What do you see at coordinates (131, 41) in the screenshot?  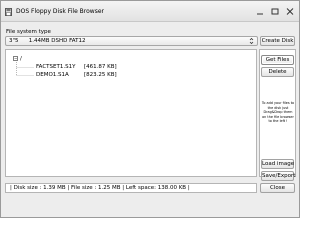 I see `filesystem-type-select: 3"5 1.44MB DSHD FAT12` at bounding box center [131, 41].